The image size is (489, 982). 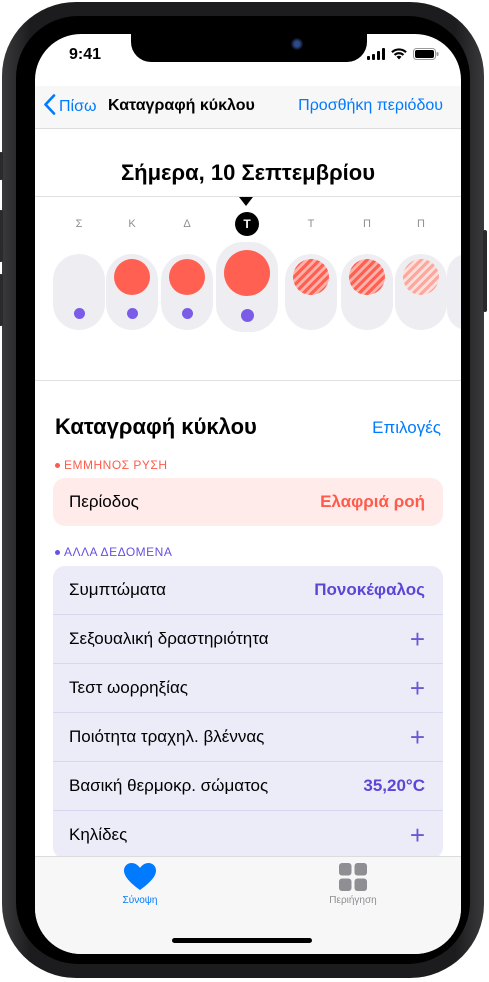 I want to click on tab-browse: Περιήγηση, so click(x=353, y=884).